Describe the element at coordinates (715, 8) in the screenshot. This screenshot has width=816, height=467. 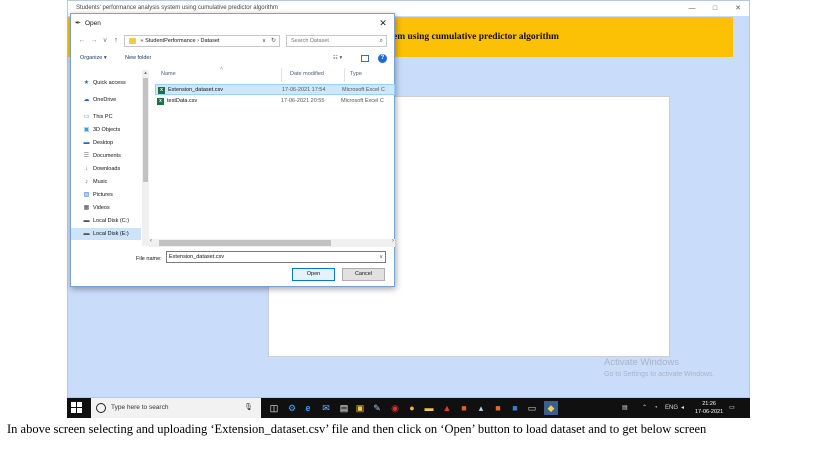
I see `maximize-button: □` at that location.